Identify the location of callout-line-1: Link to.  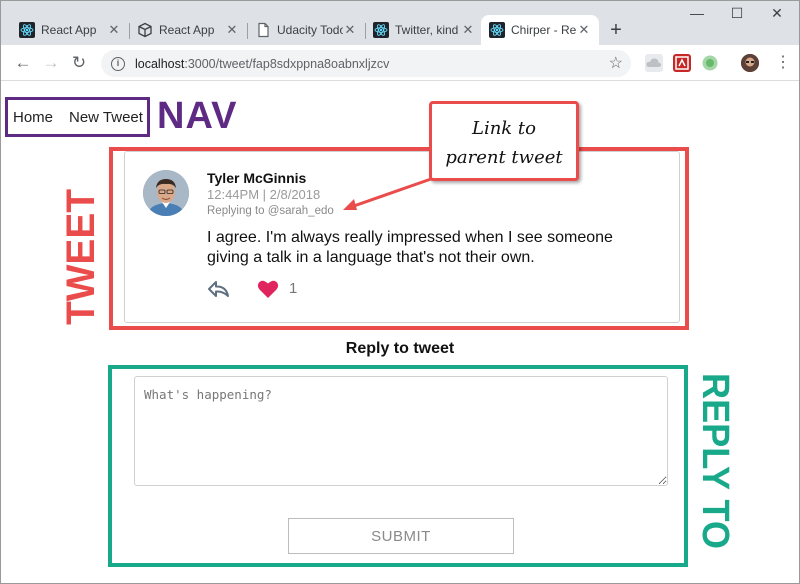
(503, 128).